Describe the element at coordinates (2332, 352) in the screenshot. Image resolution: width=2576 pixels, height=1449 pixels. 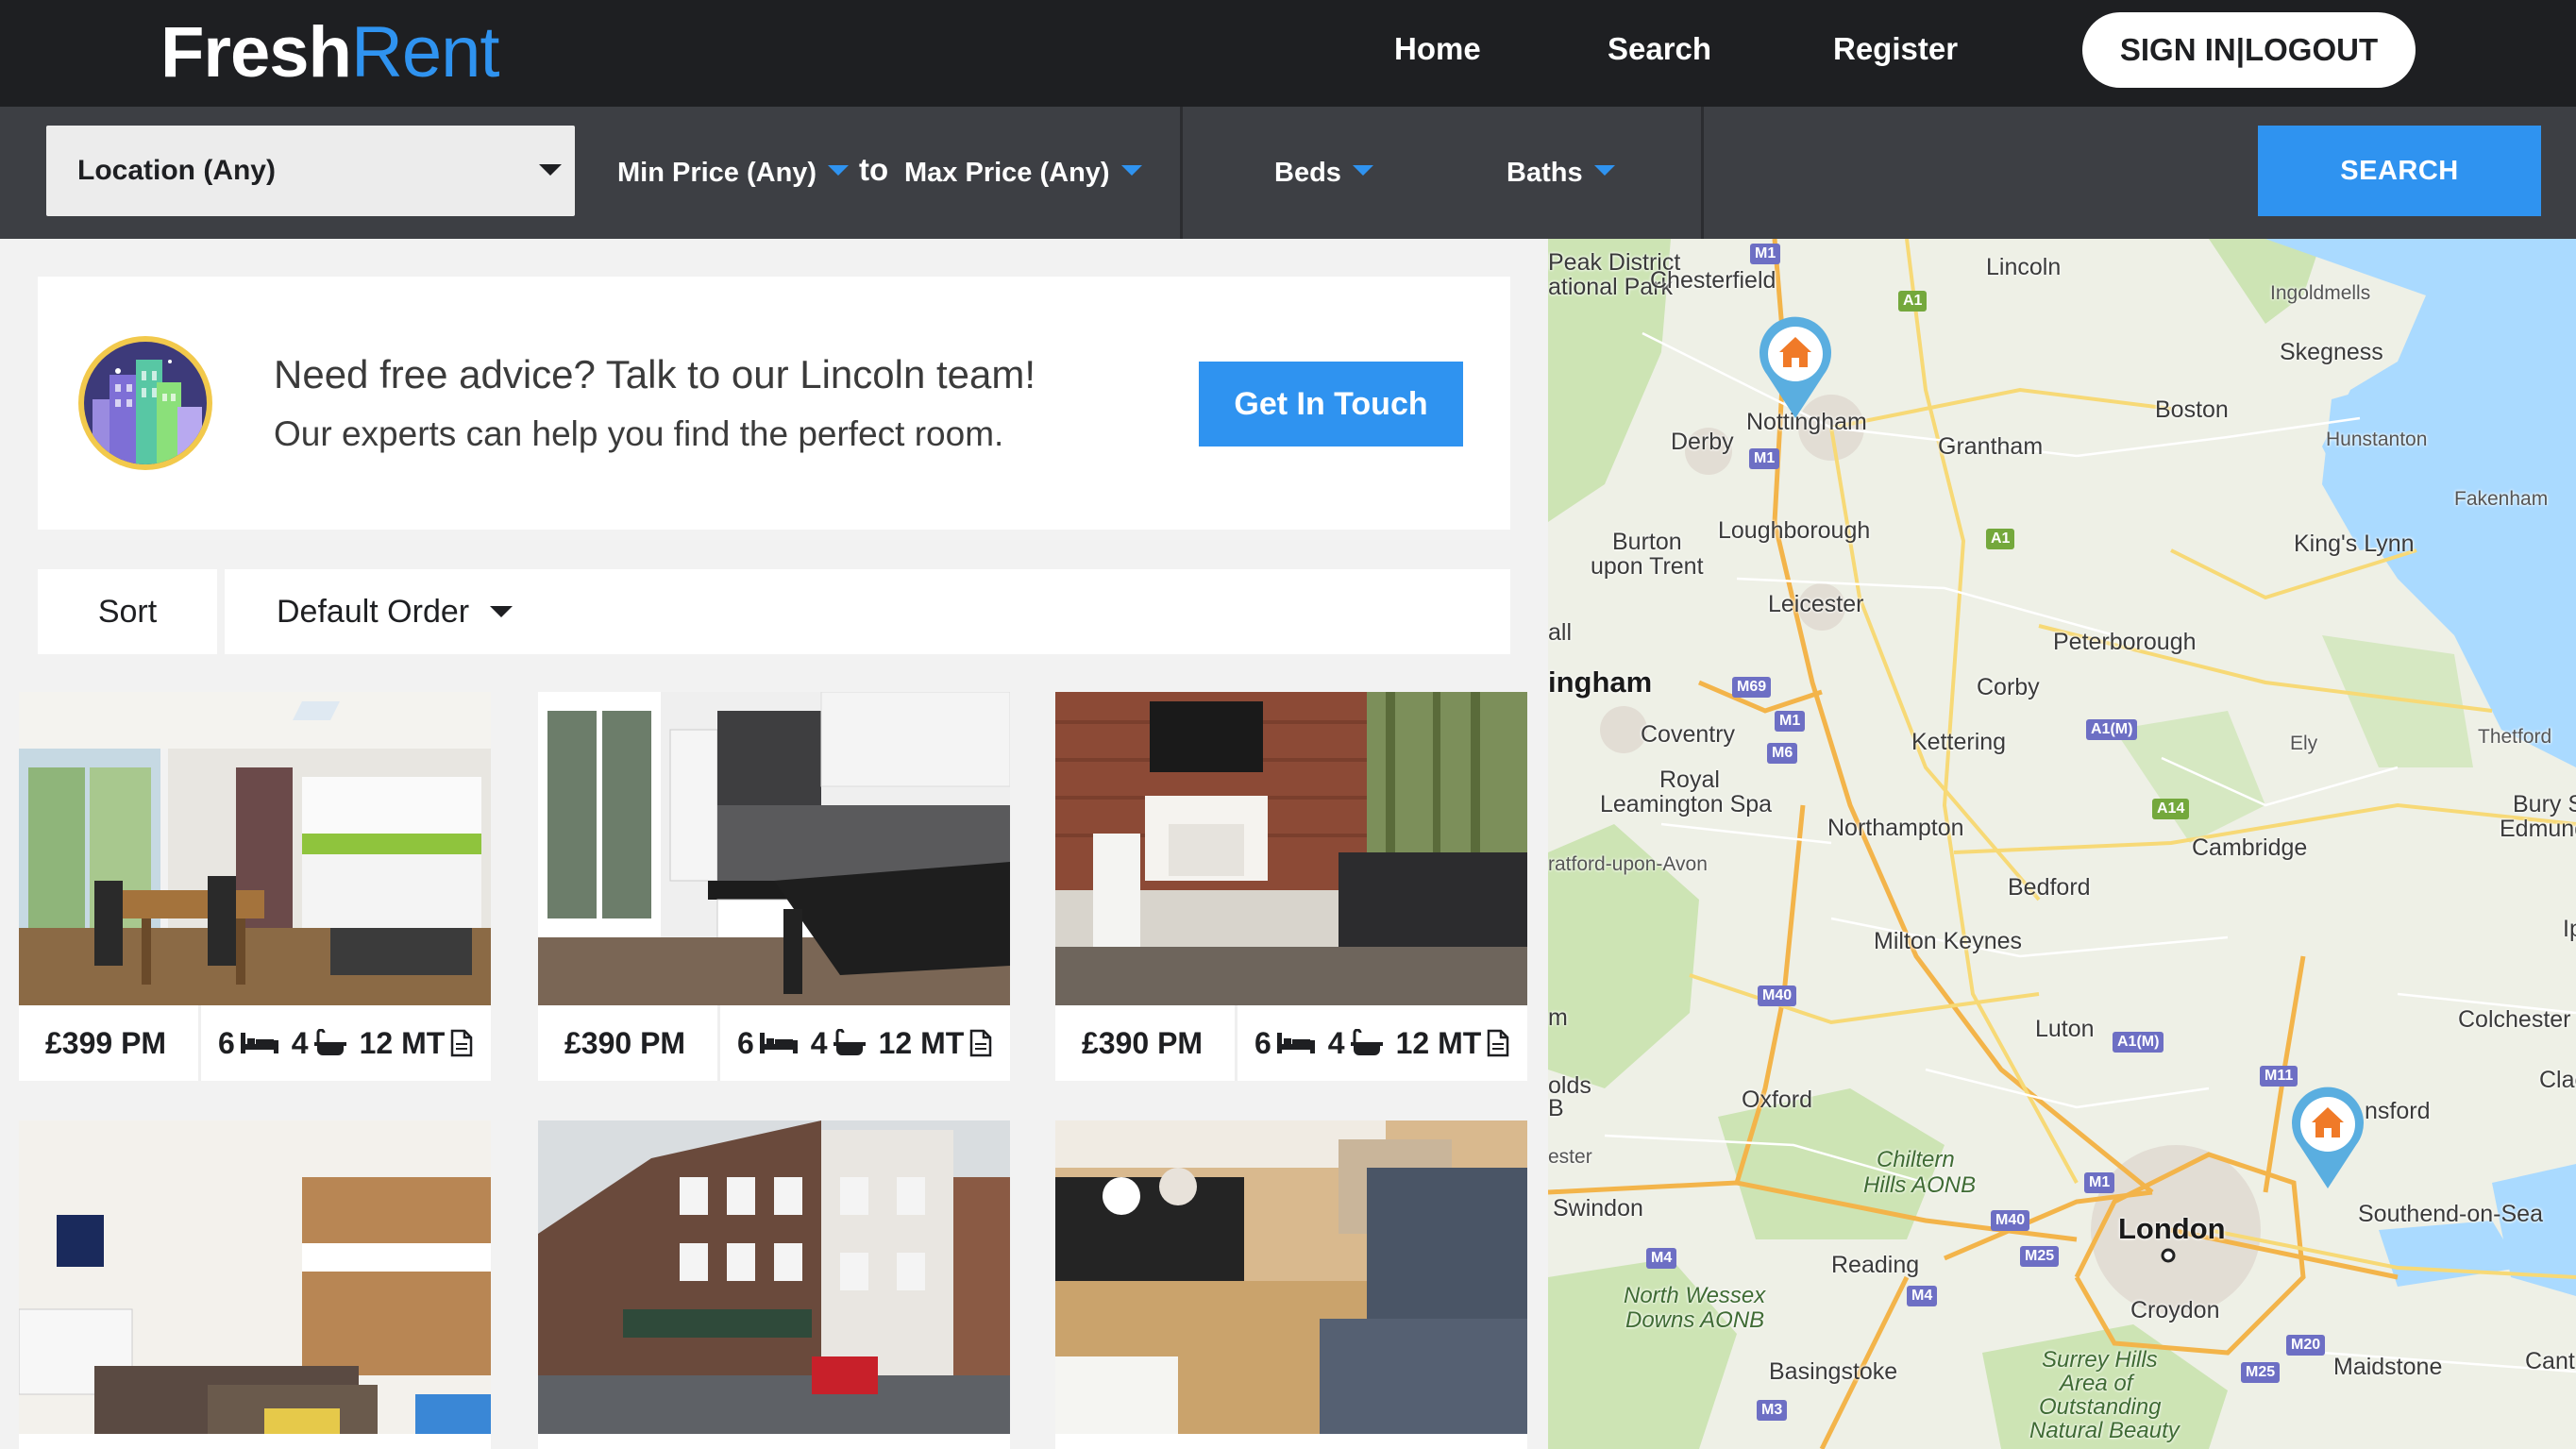
I see `map-place-label: Skegness` at that location.